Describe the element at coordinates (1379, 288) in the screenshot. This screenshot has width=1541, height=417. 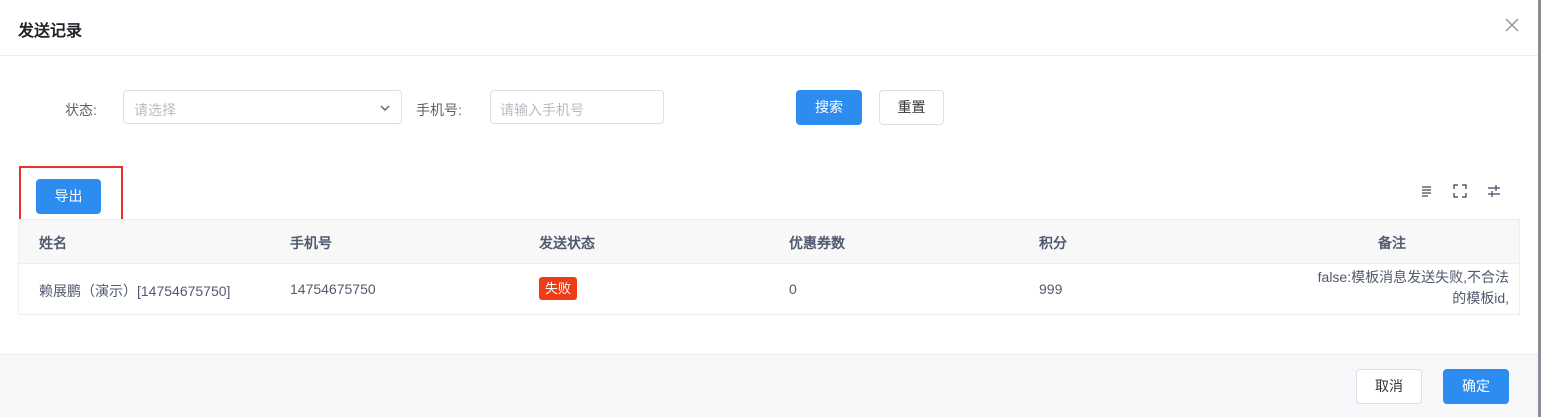
I see `cell-remark: false:模板消息发送失败,不合法 的模板id,` at that location.